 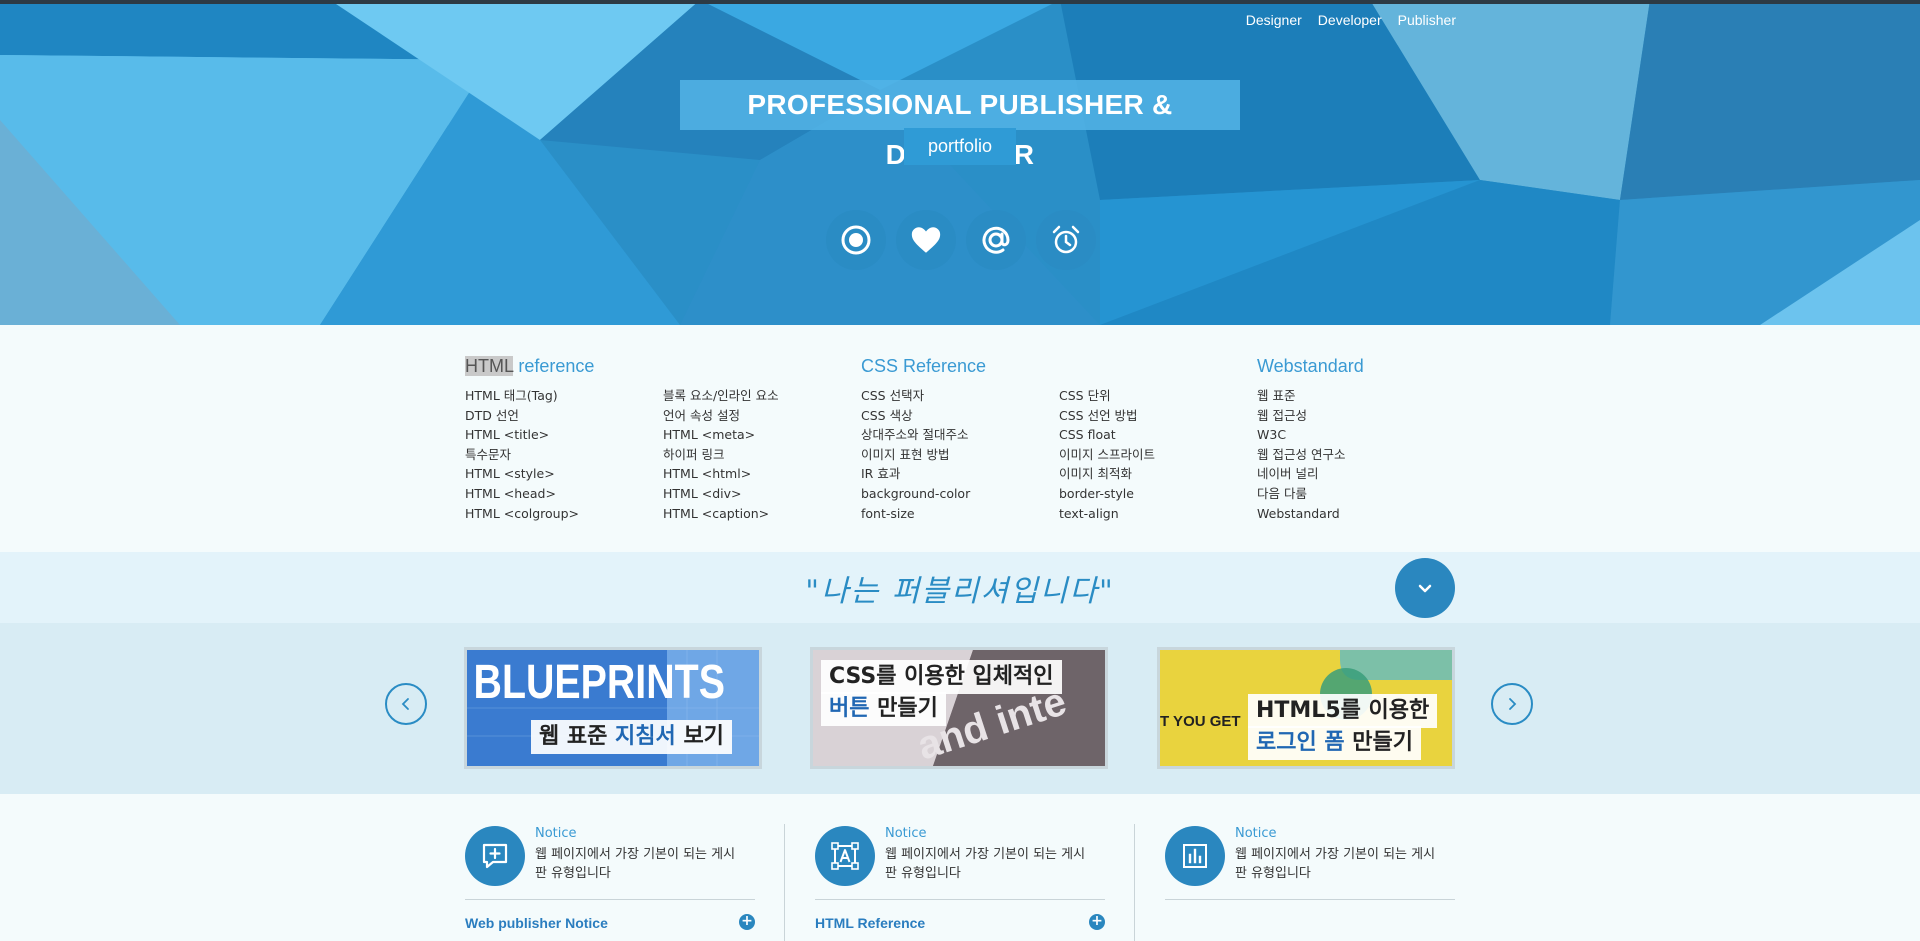 I want to click on carousel-card-blueprints: BLUEPRINTS 웹 표준 지침서 보기, so click(x=613, y=708).